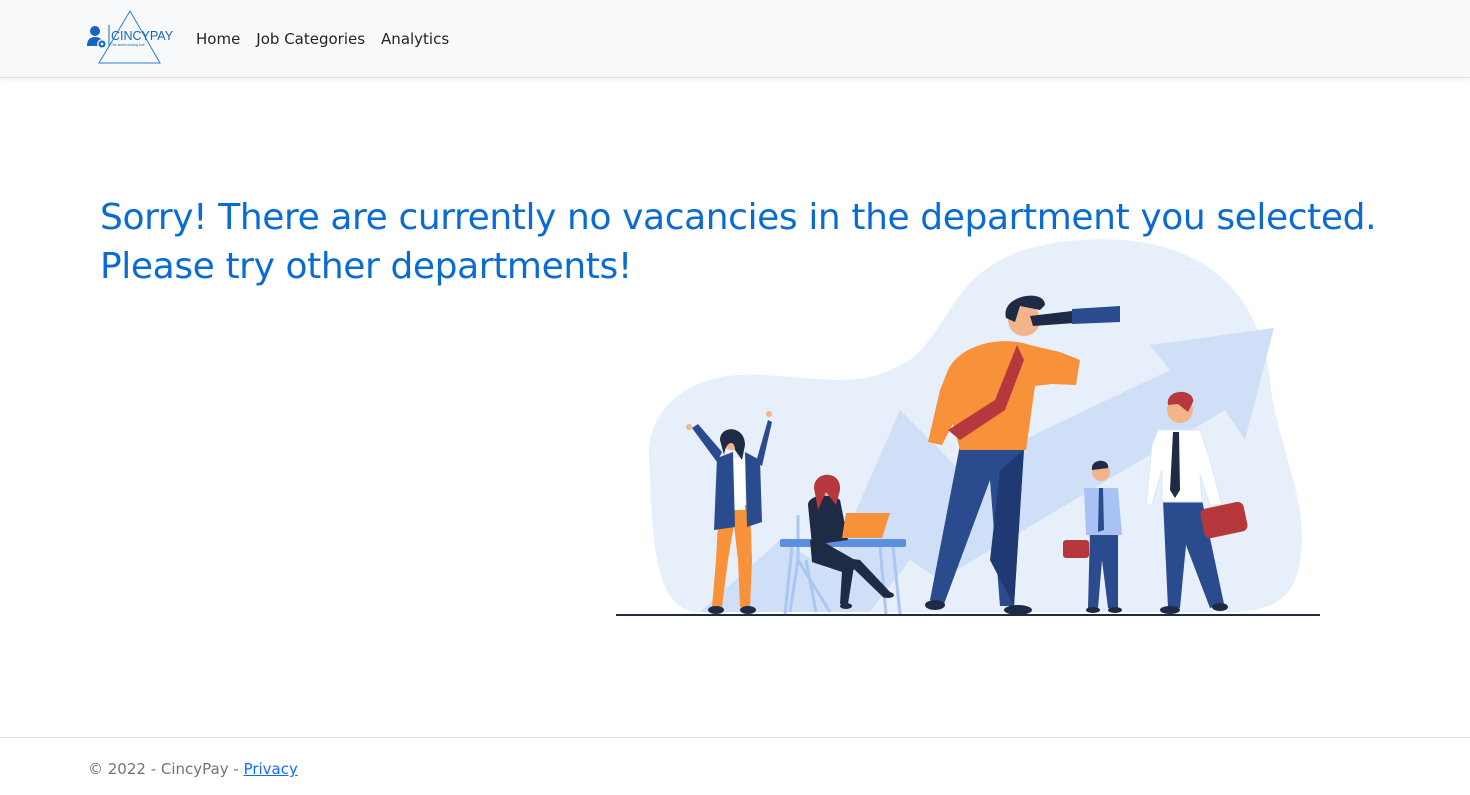  What do you see at coordinates (97, 37) in the screenshot?
I see `user-gear-icon` at bounding box center [97, 37].